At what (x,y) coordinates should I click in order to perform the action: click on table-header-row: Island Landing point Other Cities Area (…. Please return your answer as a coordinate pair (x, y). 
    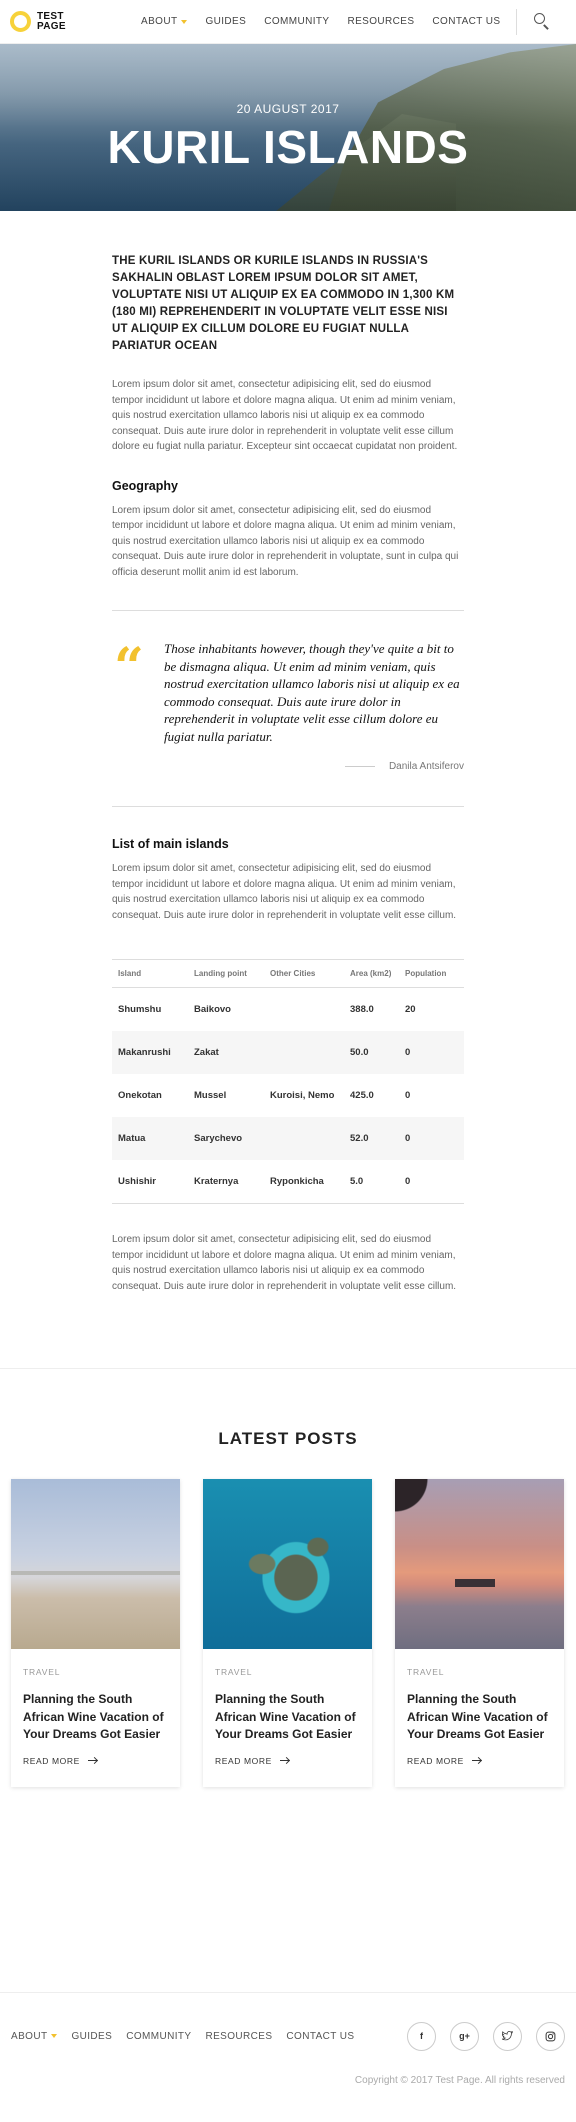
    Looking at the image, I should click on (288, 973).